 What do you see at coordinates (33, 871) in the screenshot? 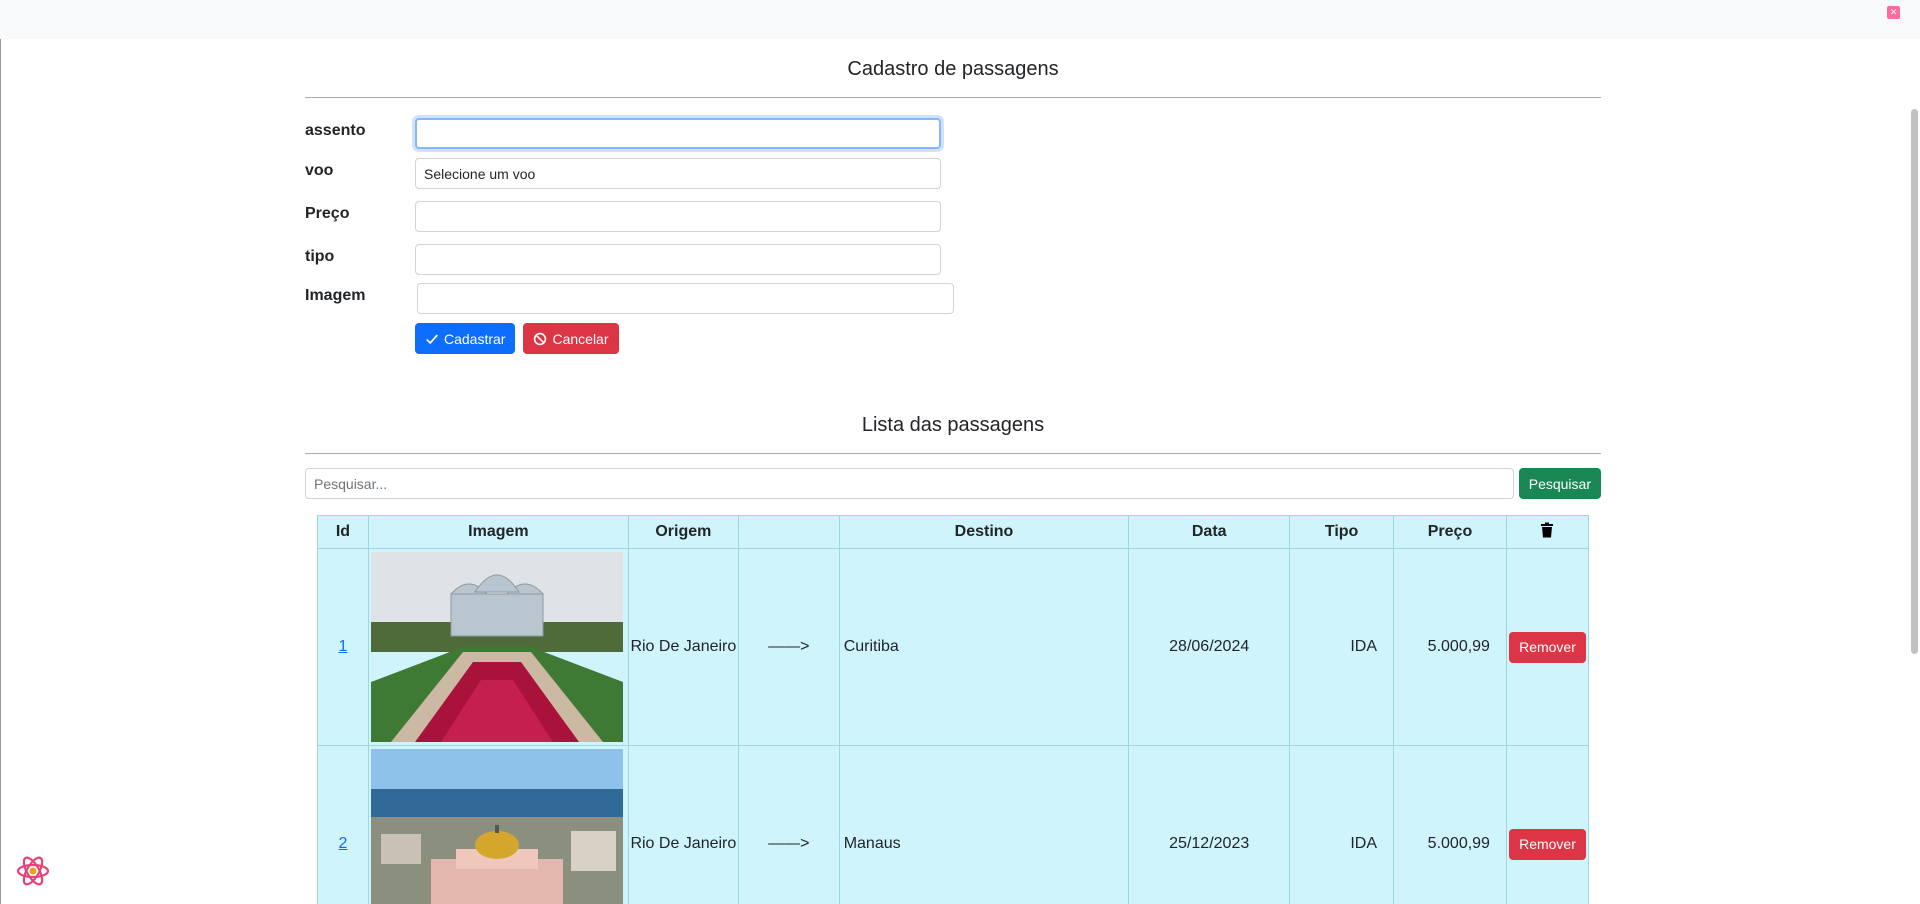
I see `react-logo-icon` at bounding box center [33, 871].